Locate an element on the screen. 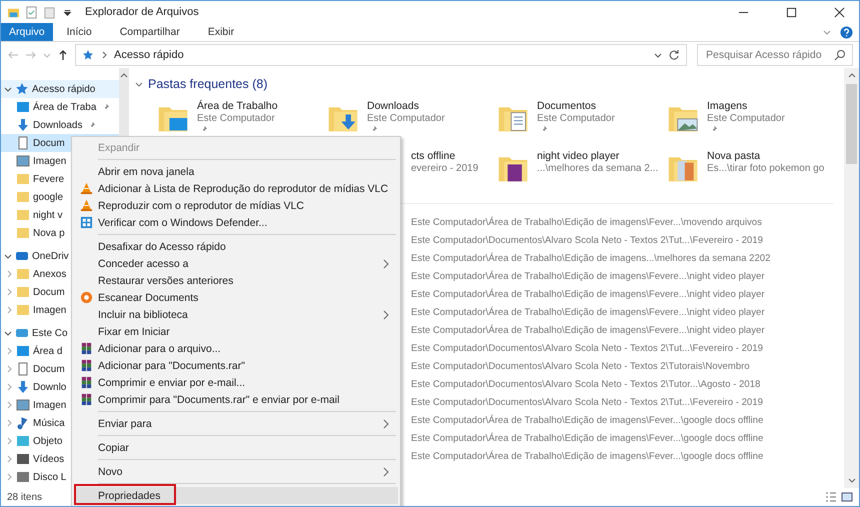  sidebar-item: Acesso rápido is located at coordinates (60, 89).